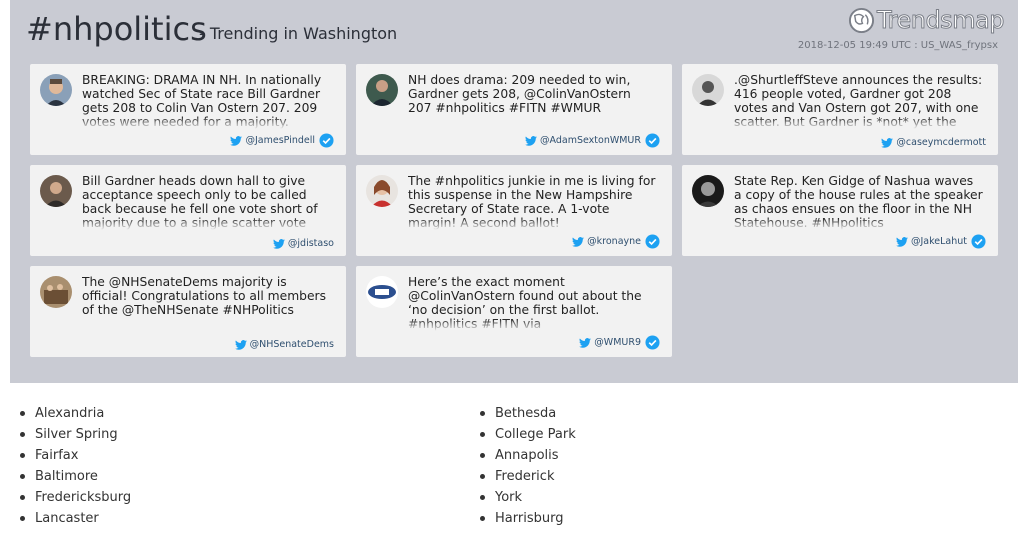 The image size is (1028, 536). I want to click on logo-text: Trendsmap, so click(940, 20).